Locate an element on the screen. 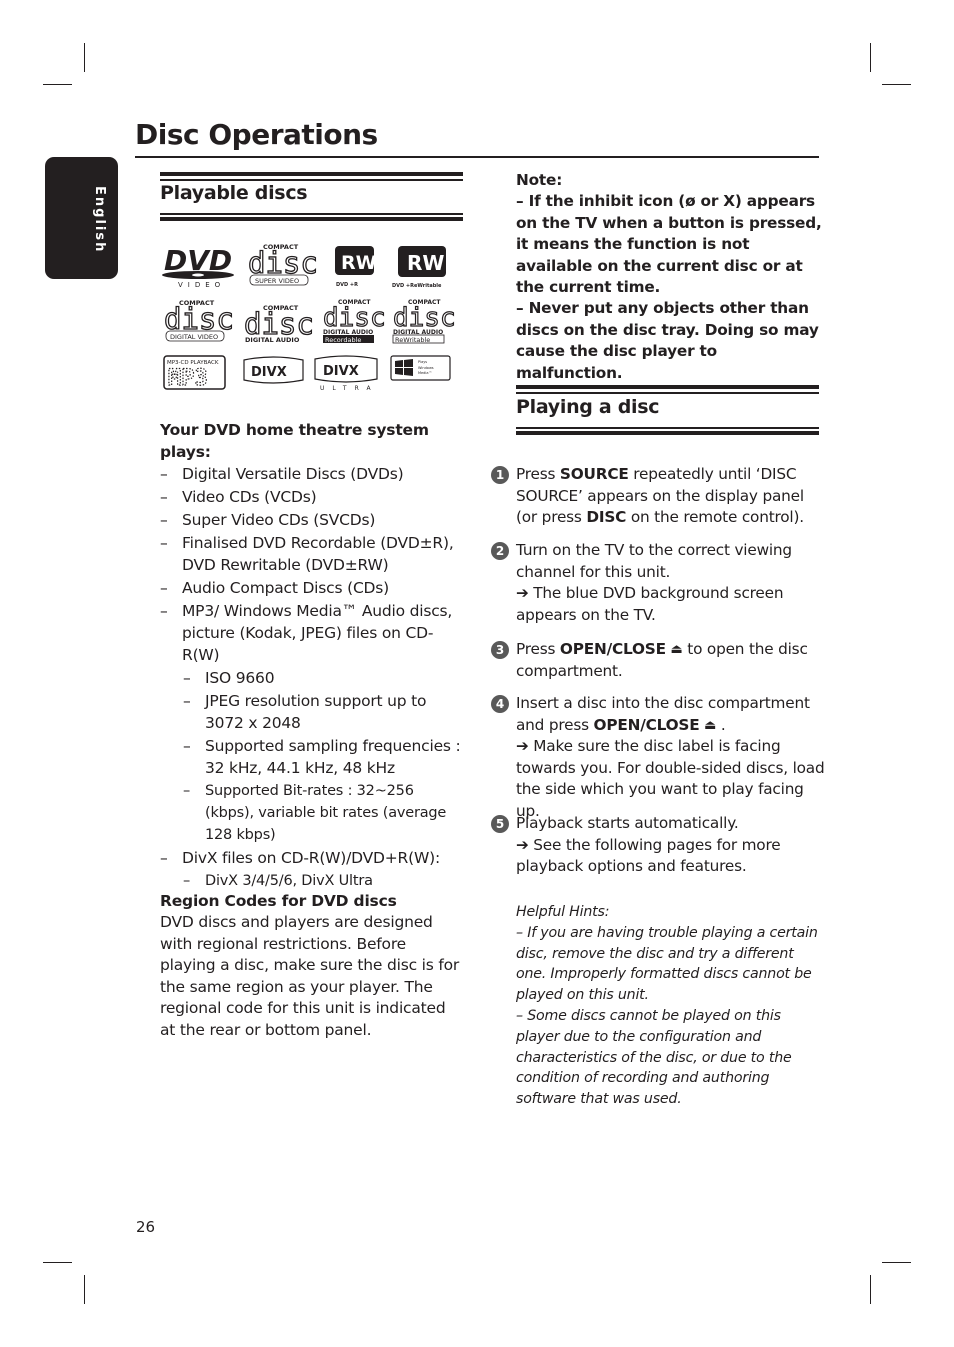 This screenshot has height=1347, width=954. step-number-icon: 5 is located at coordinates (500, 824).